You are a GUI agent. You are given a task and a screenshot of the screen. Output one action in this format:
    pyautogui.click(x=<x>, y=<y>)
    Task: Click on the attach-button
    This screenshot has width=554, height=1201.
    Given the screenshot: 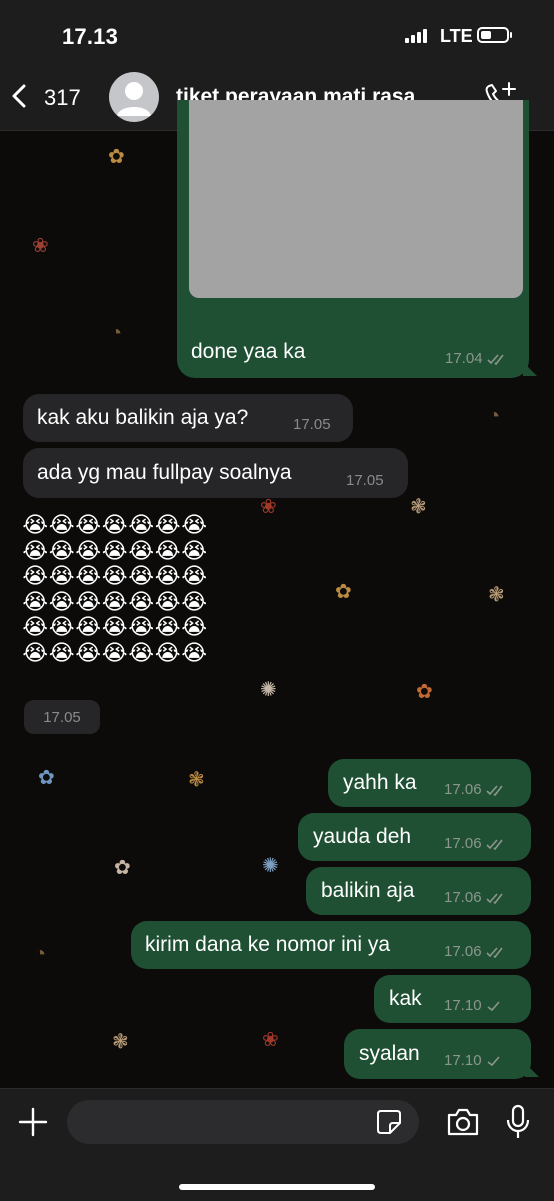 What is the action you would take?
    pyautogui.click(x=33, y=1122)
    